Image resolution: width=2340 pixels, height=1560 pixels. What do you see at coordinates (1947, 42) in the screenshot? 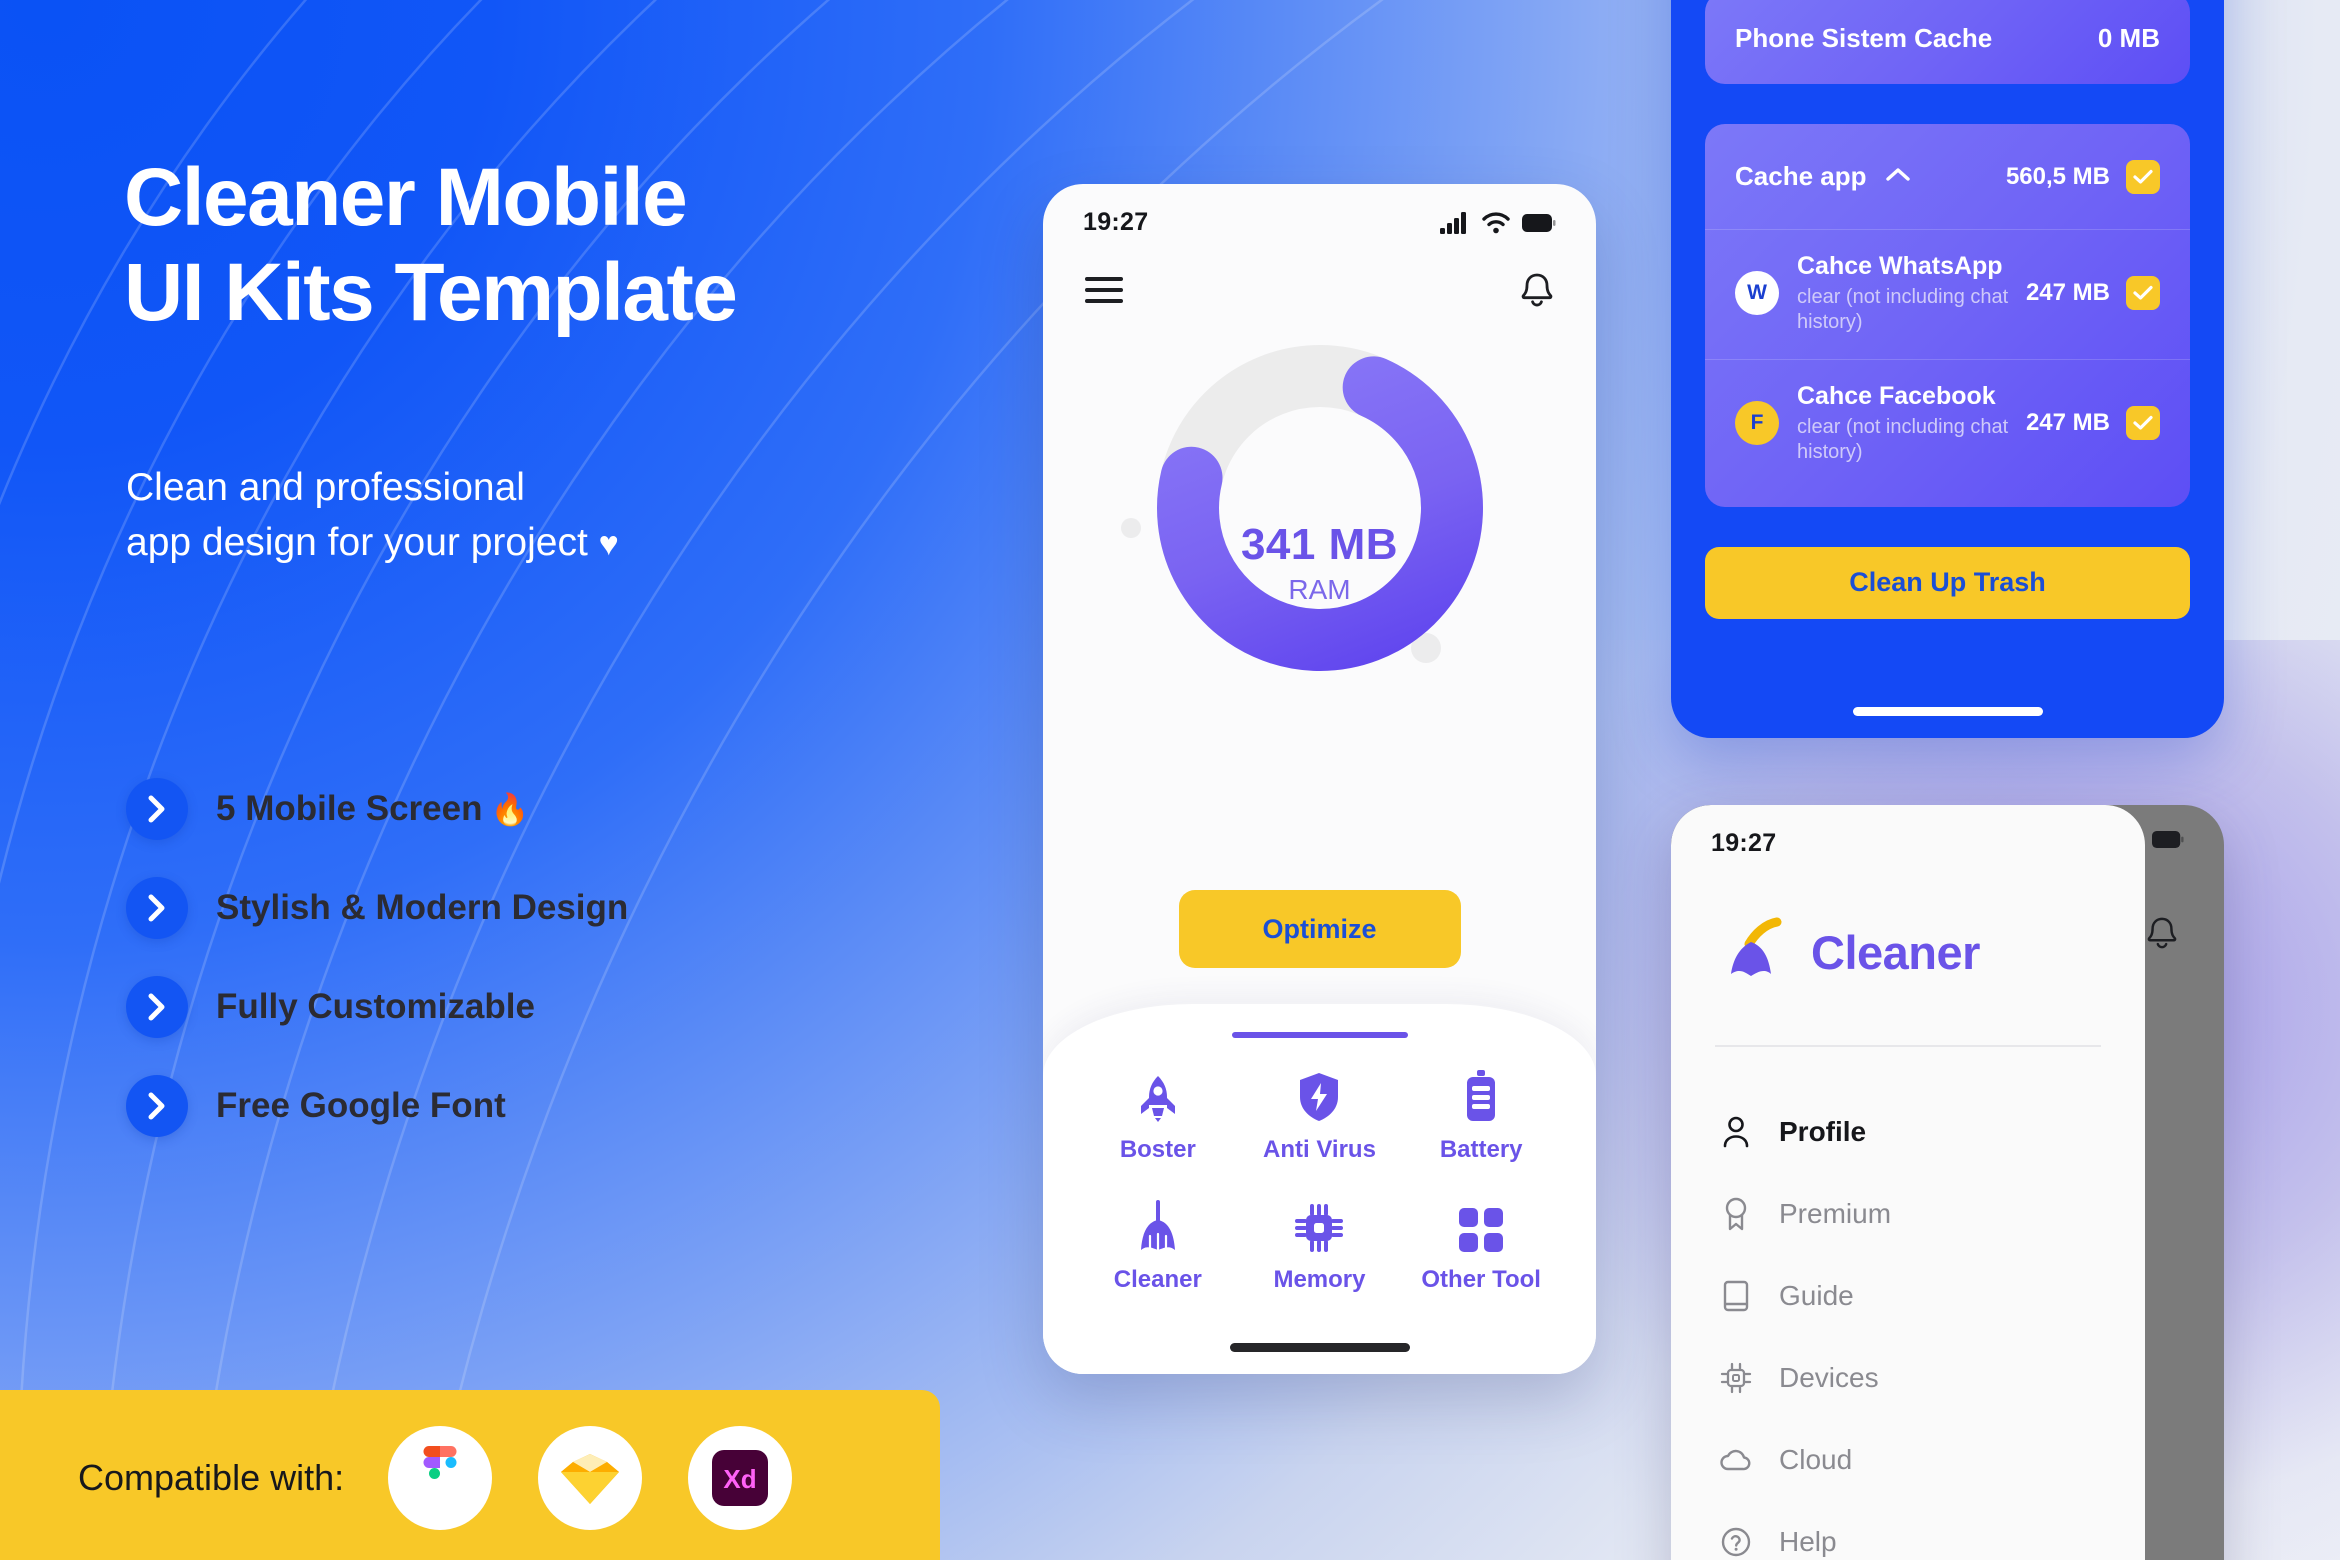
I see `system-cache-card: Phone Sistem Cache 0 MB` at bounding box center [1947, 42].